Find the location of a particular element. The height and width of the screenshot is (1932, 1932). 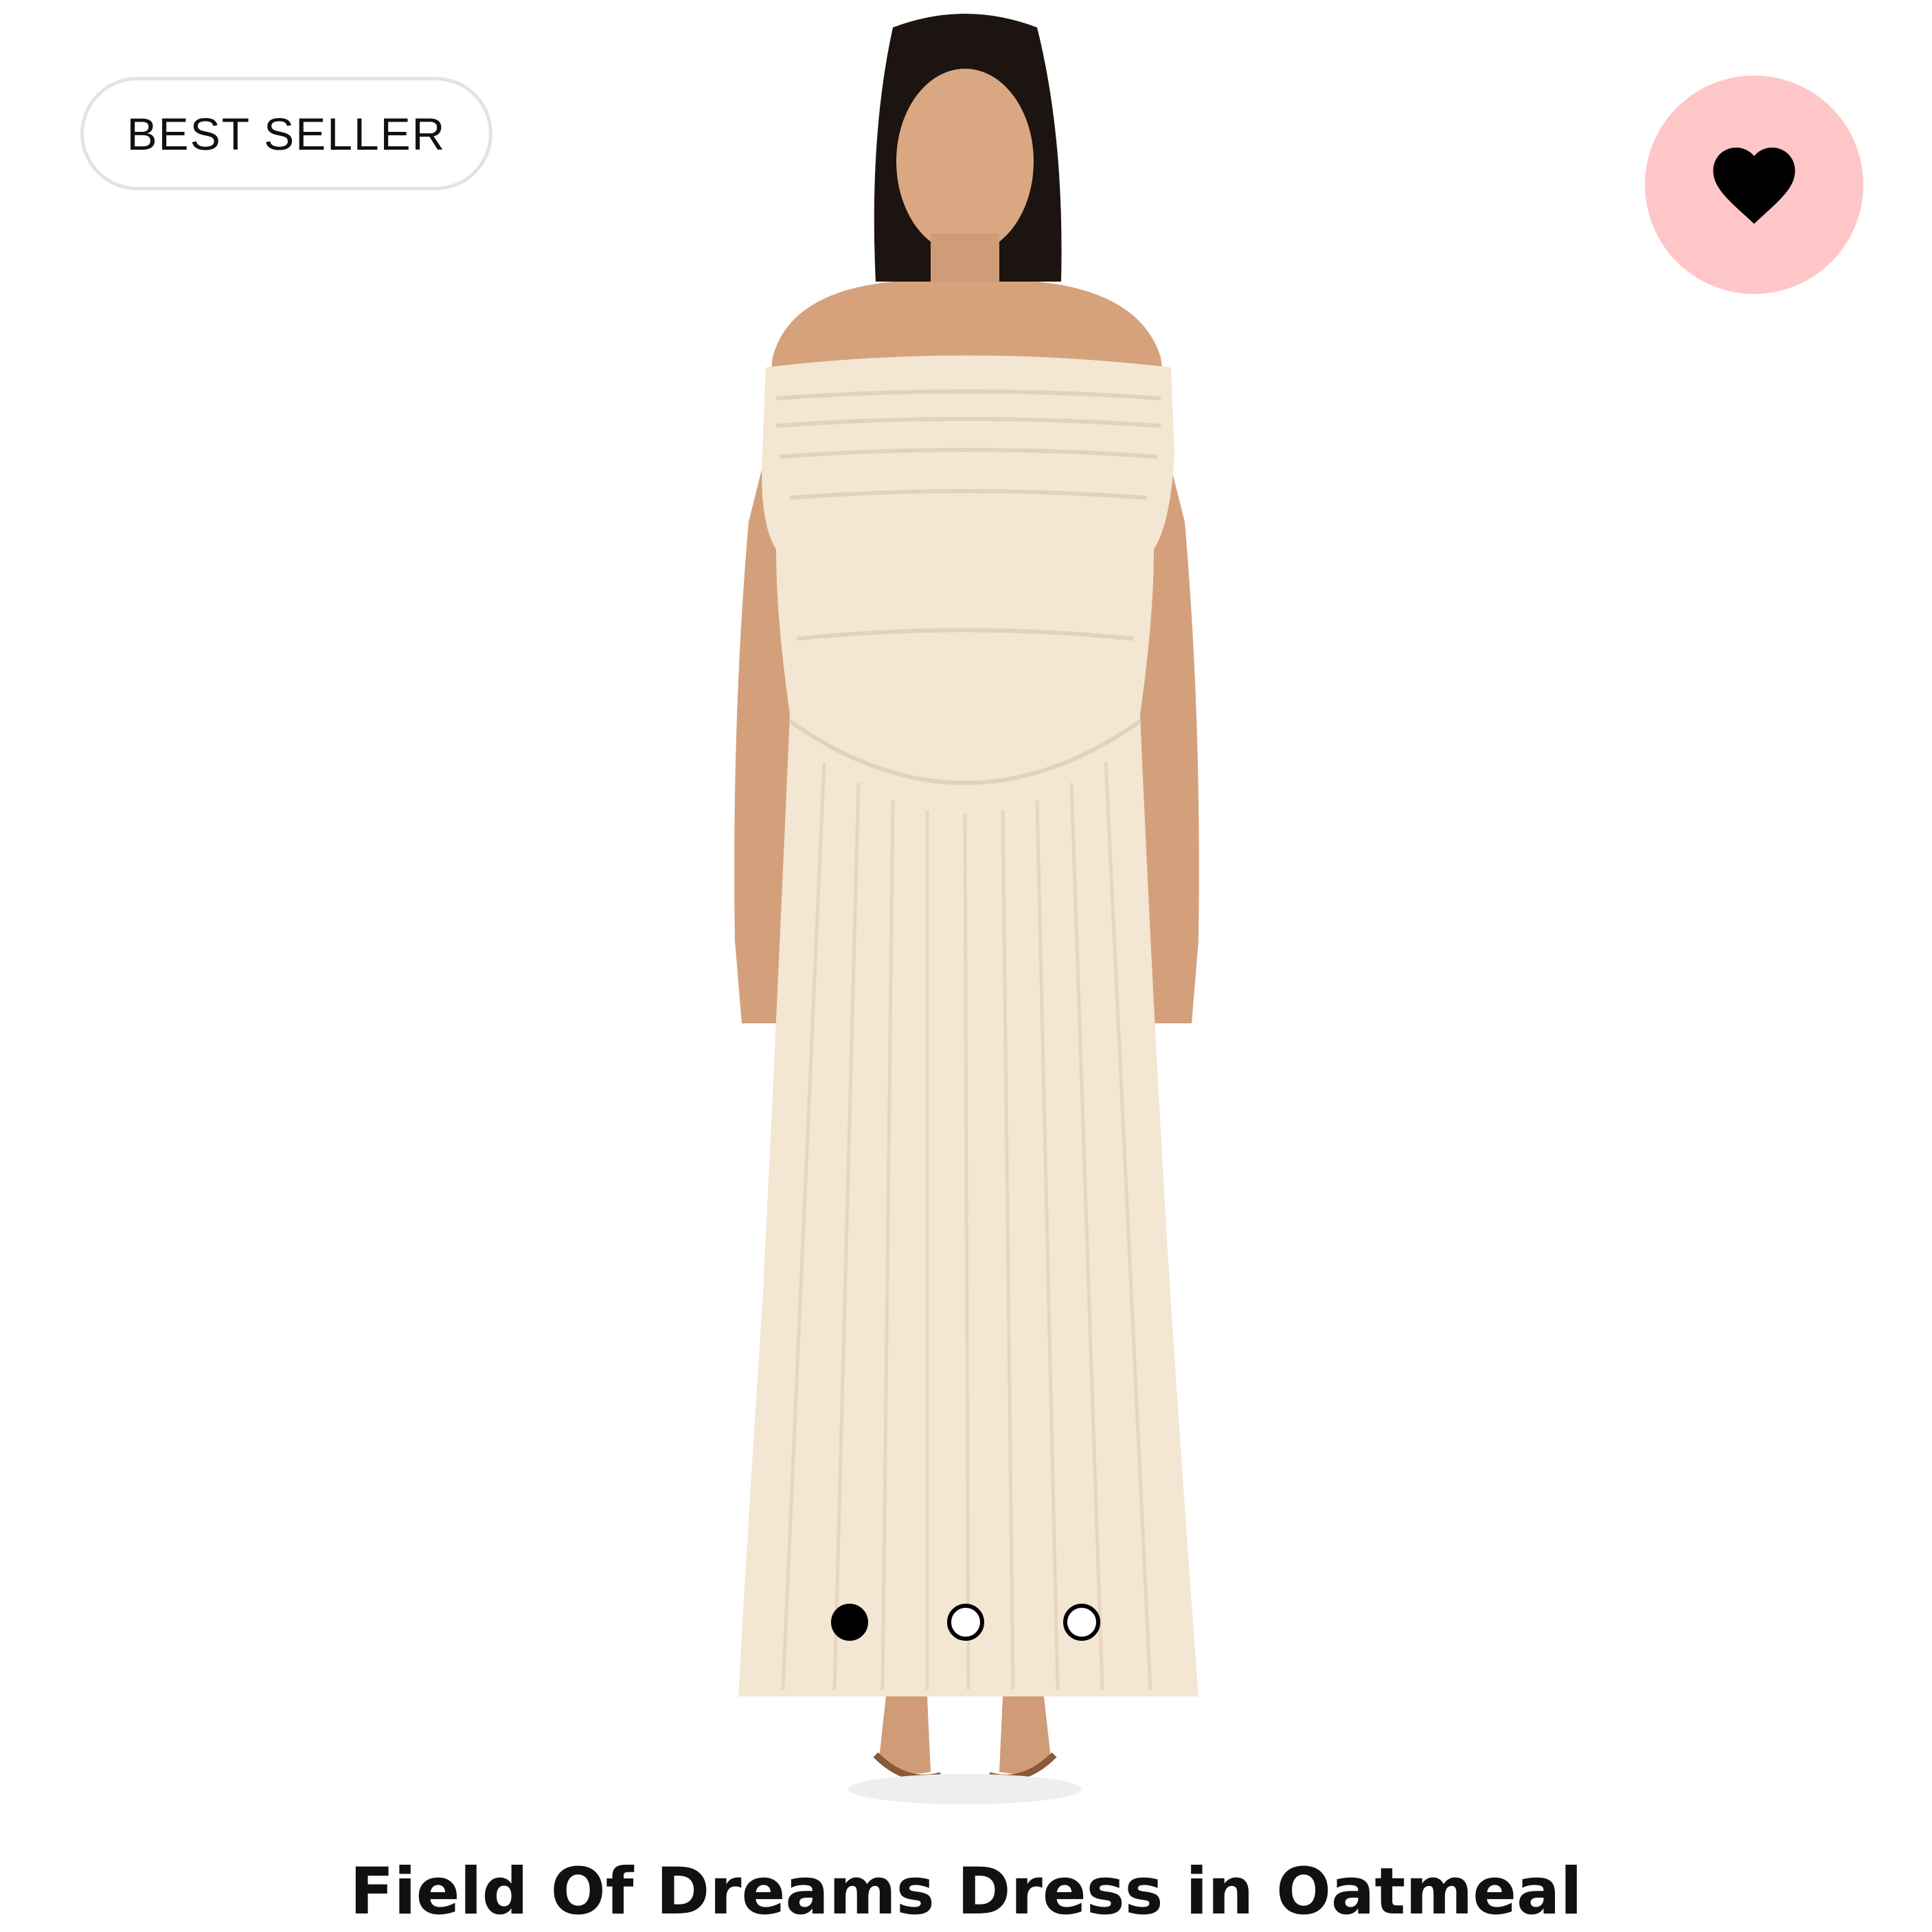

best-seller-label: BEST SELLER is located at coordinates (286, 133).